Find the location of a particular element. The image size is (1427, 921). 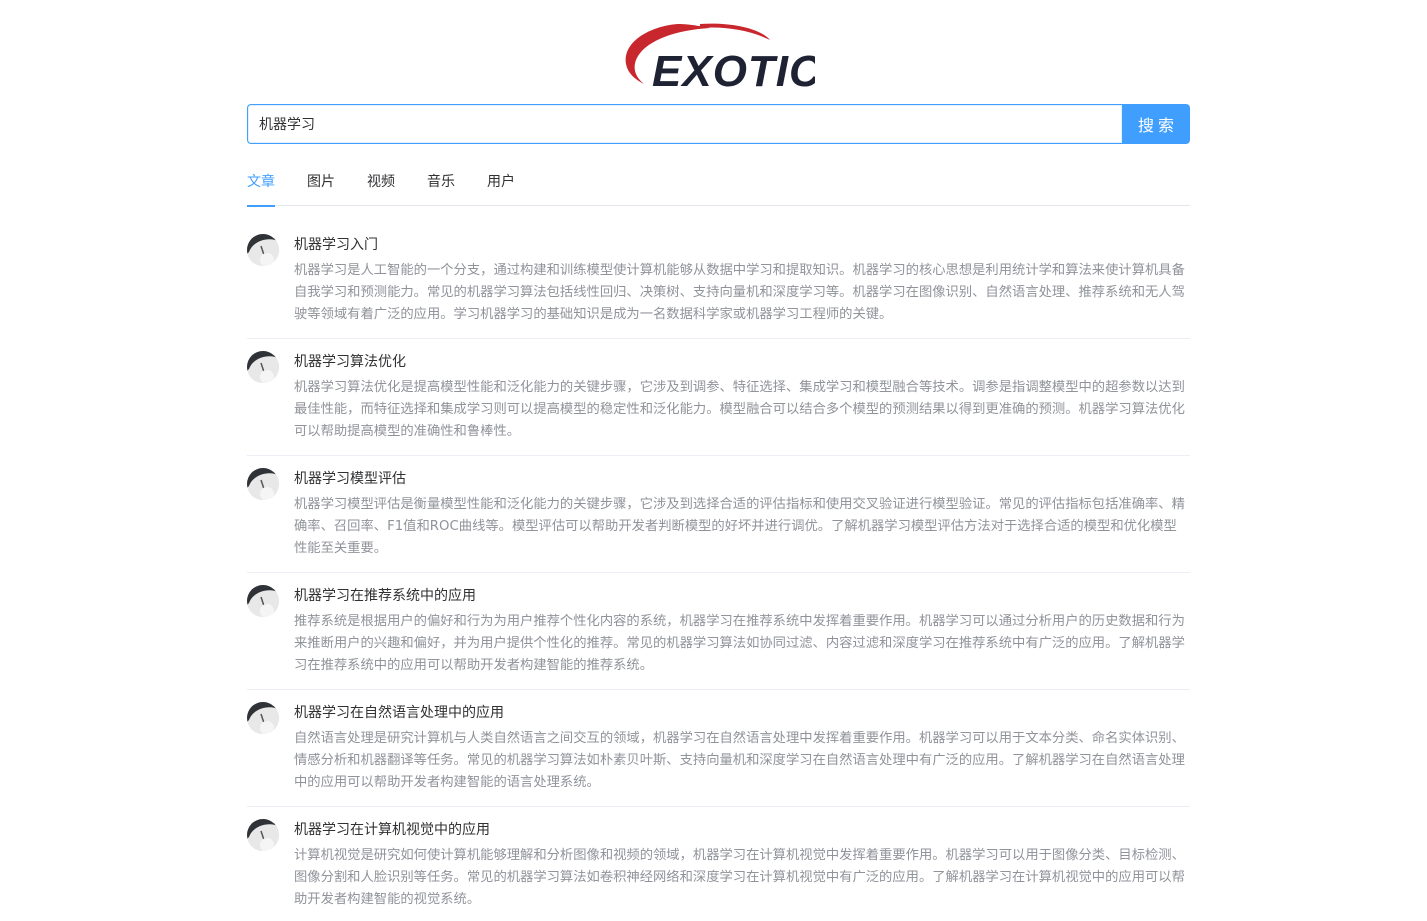

tab-articles: 文章 is located at coordinates (261, 184).